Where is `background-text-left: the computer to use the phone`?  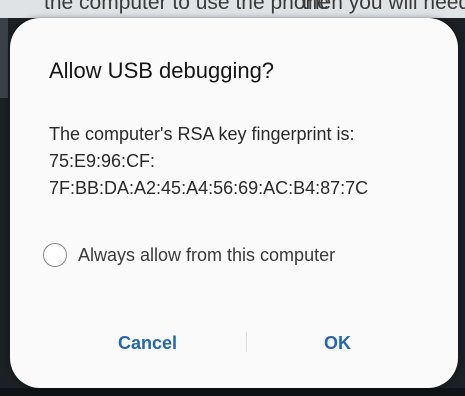 background-text-left: the computer to use the phone is located at coordinates (186, 7).